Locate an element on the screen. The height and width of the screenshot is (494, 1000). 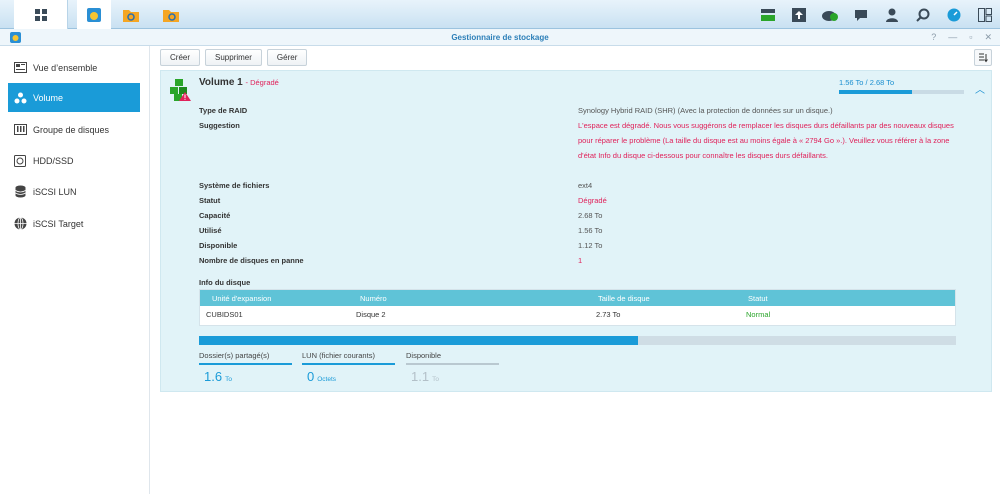
minimize-icon: — is located at coordinates (952, 37).